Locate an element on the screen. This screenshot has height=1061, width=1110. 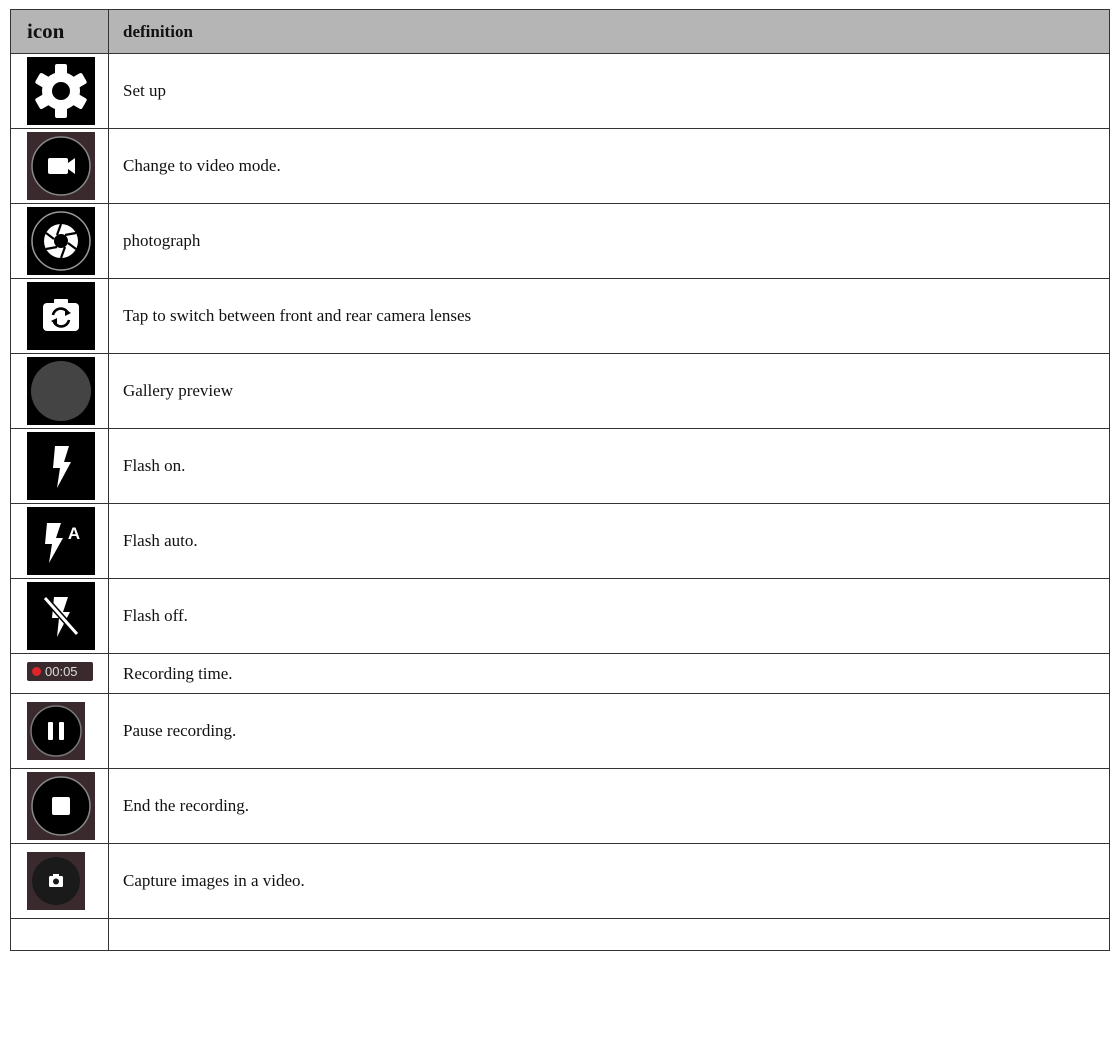
table-row: Set up is located at coordinates (560, 91).